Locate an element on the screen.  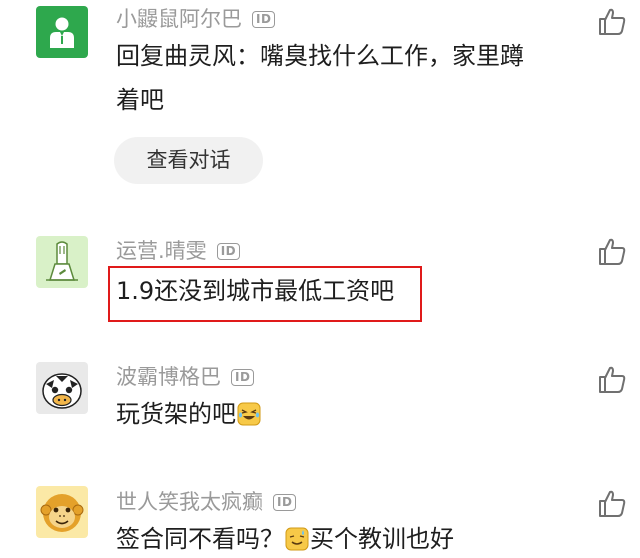
username: 波霸博格巴 ID is located at coordinates (185, 377).